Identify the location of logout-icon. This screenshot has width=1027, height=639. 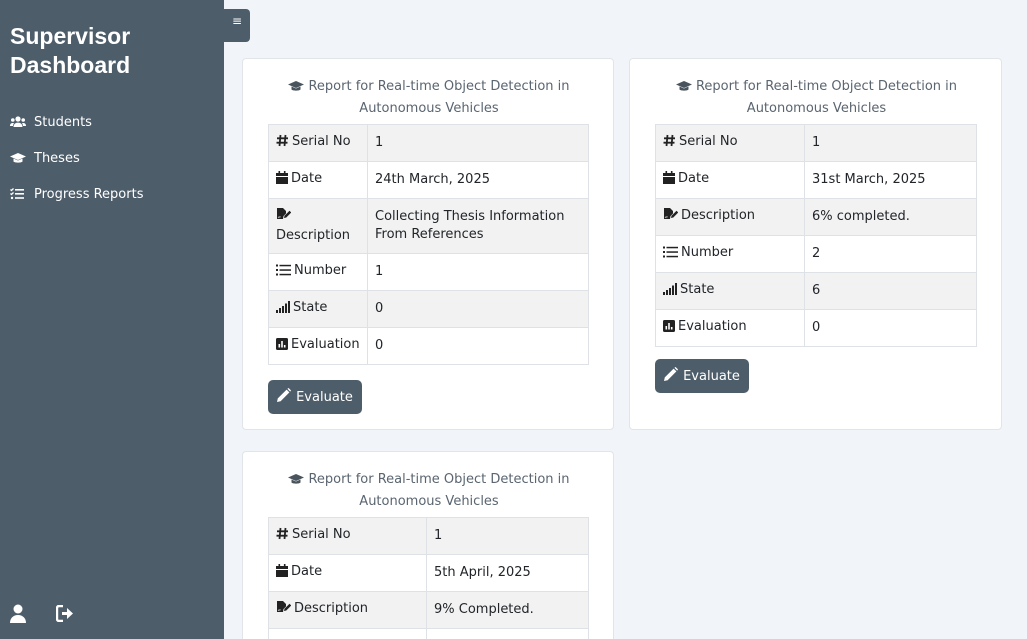
(65, 615).